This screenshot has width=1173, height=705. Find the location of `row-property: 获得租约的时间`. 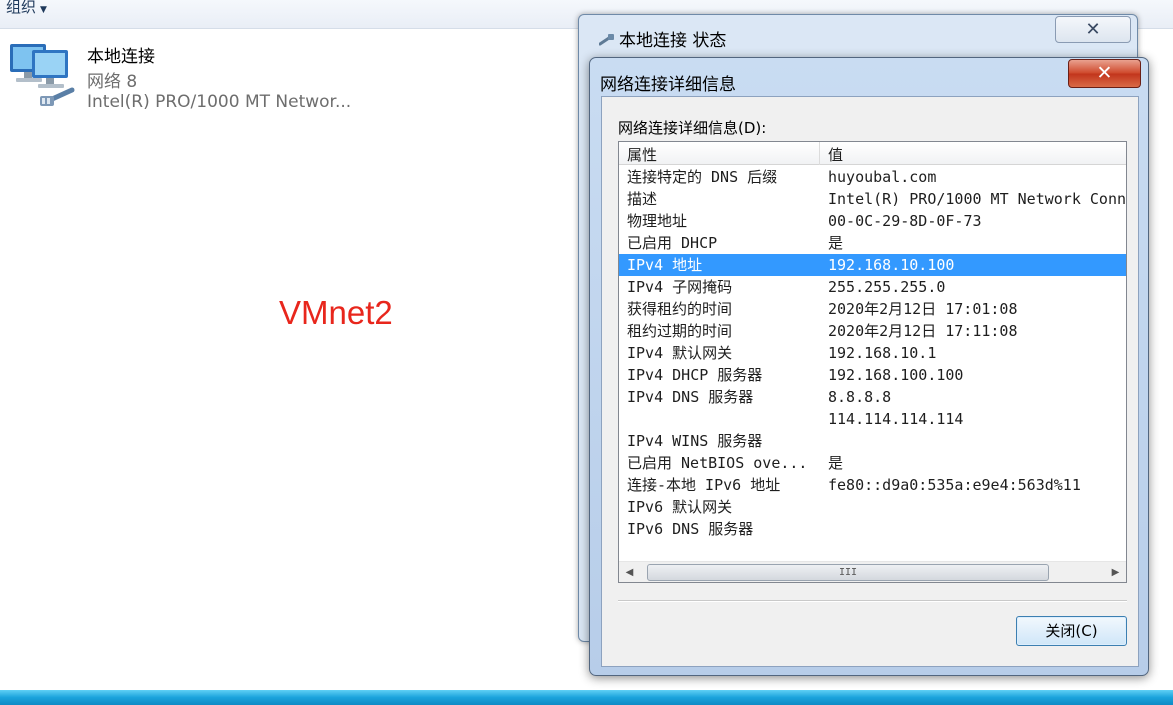

row-property: 获得租约的时间 is located at coordinates (680, 309).